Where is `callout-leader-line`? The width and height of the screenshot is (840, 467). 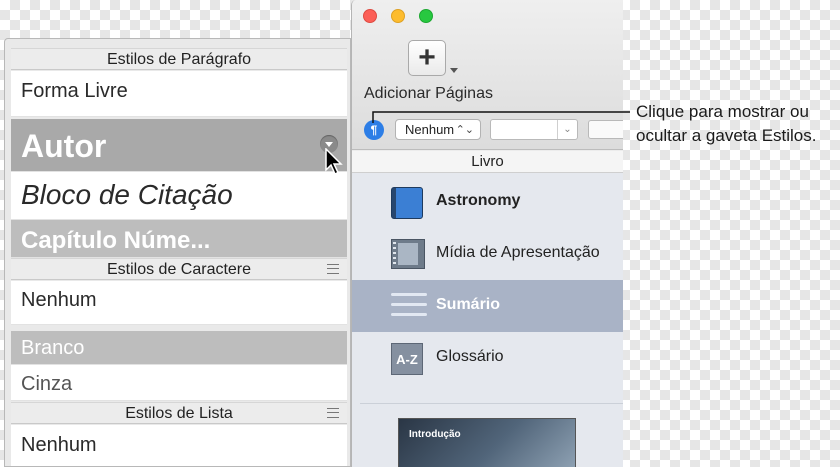
callout-leader-line is located at coordinates (501, 117).